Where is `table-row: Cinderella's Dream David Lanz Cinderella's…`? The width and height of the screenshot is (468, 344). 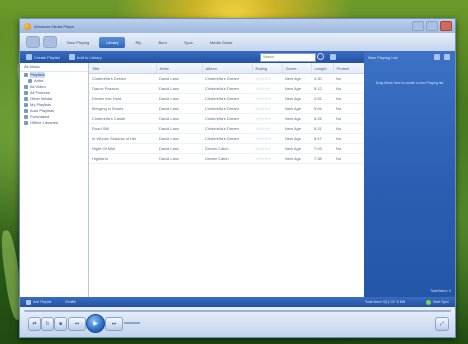 table-row: Cinderella's Dream David Lanz Cinderella's… is located at coordinates (226, 78).